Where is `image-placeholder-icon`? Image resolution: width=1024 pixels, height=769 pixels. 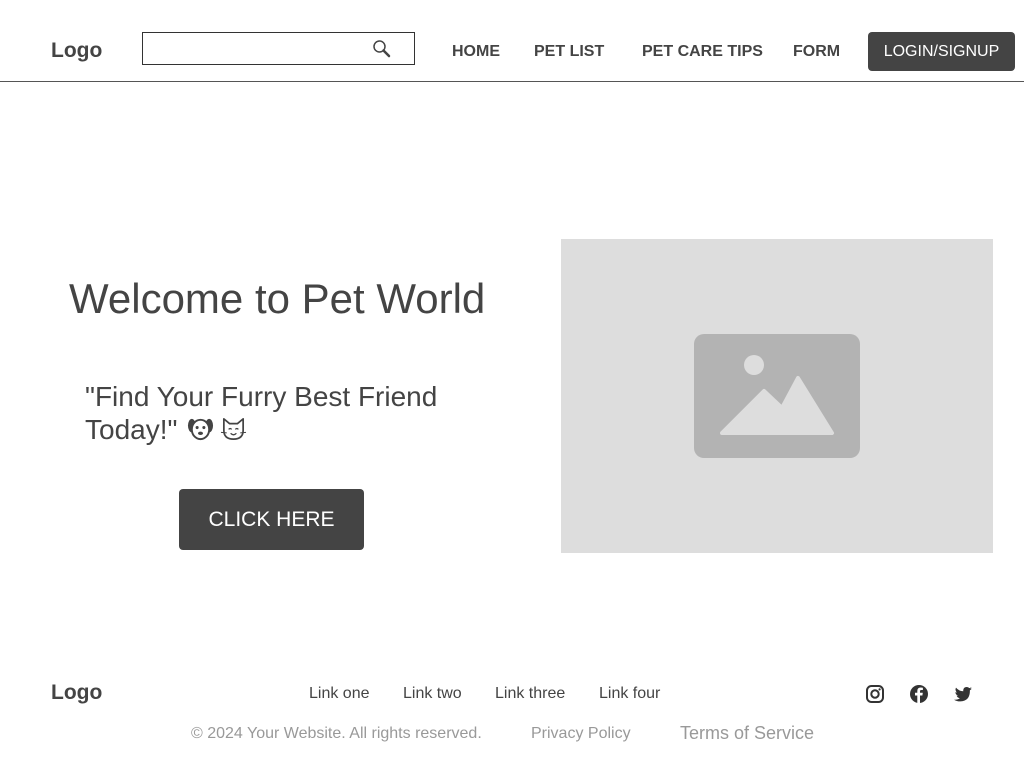 image-placeholder-icon is located at coordinates (777, 396).